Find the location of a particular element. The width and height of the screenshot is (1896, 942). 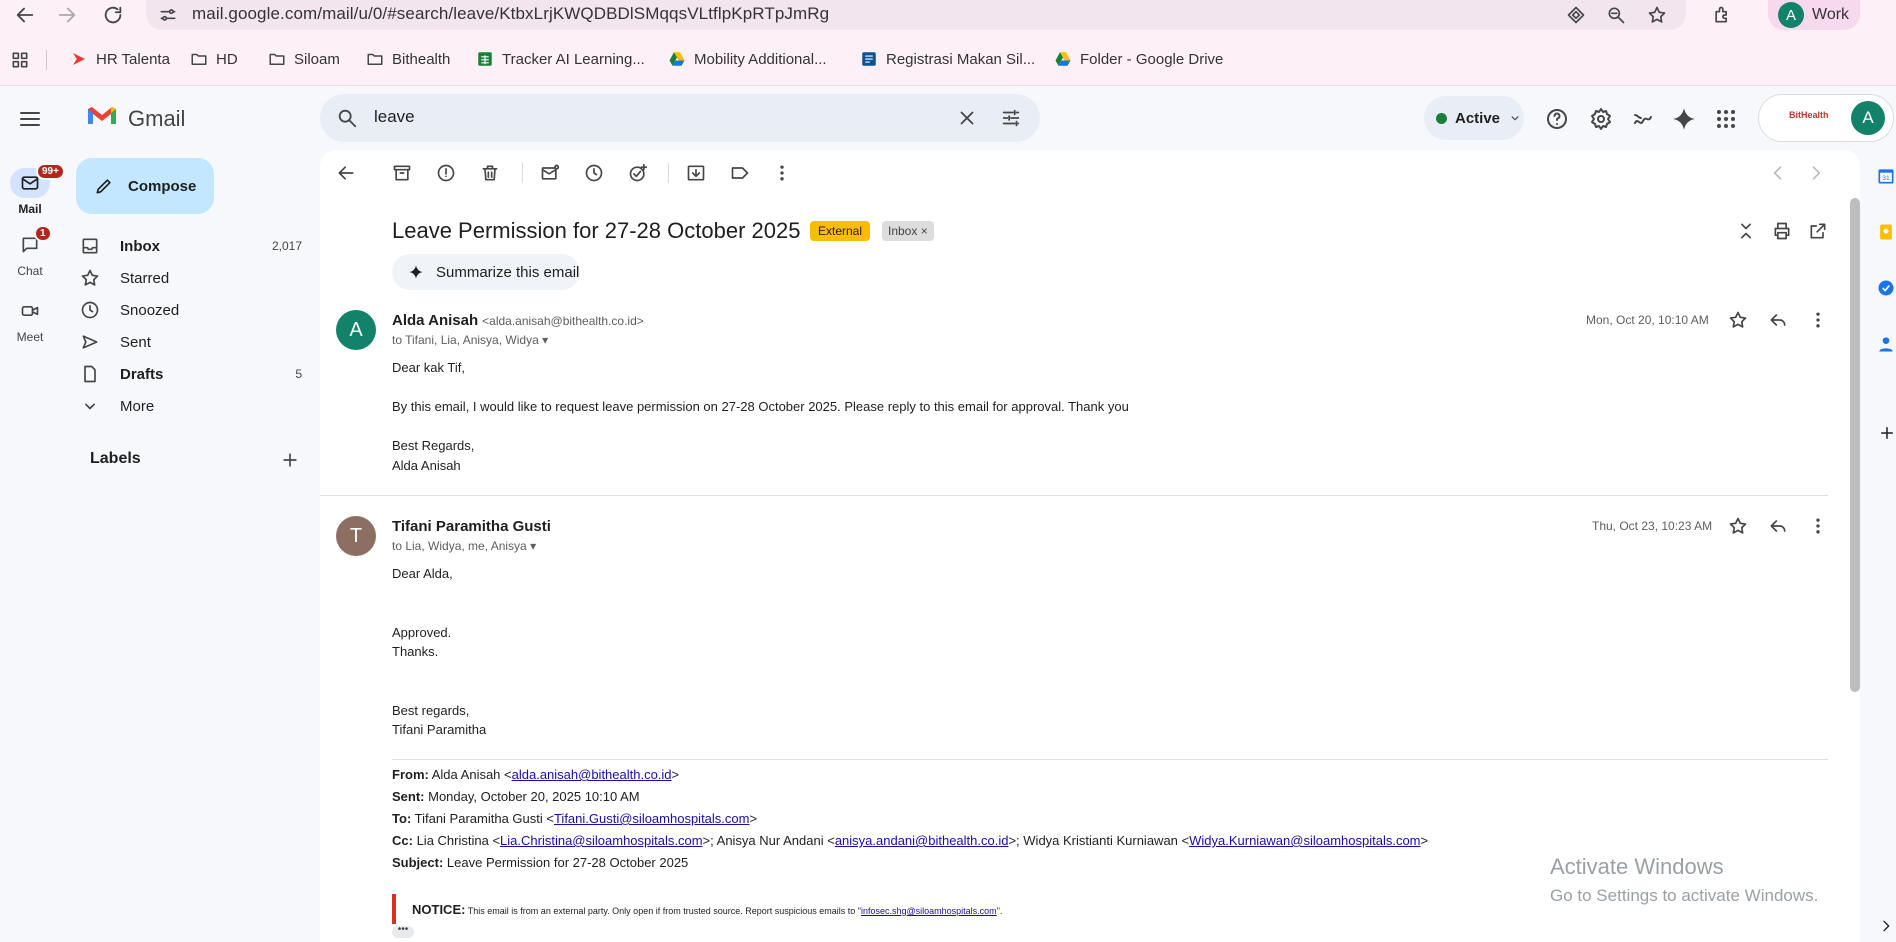

sender-avatar: T is located at coordinates (356, 536).